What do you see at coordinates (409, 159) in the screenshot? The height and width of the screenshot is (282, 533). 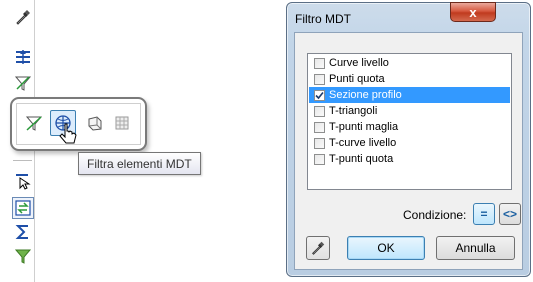 I see `list-item: T-punti quota` at bounding box center [409, 159].